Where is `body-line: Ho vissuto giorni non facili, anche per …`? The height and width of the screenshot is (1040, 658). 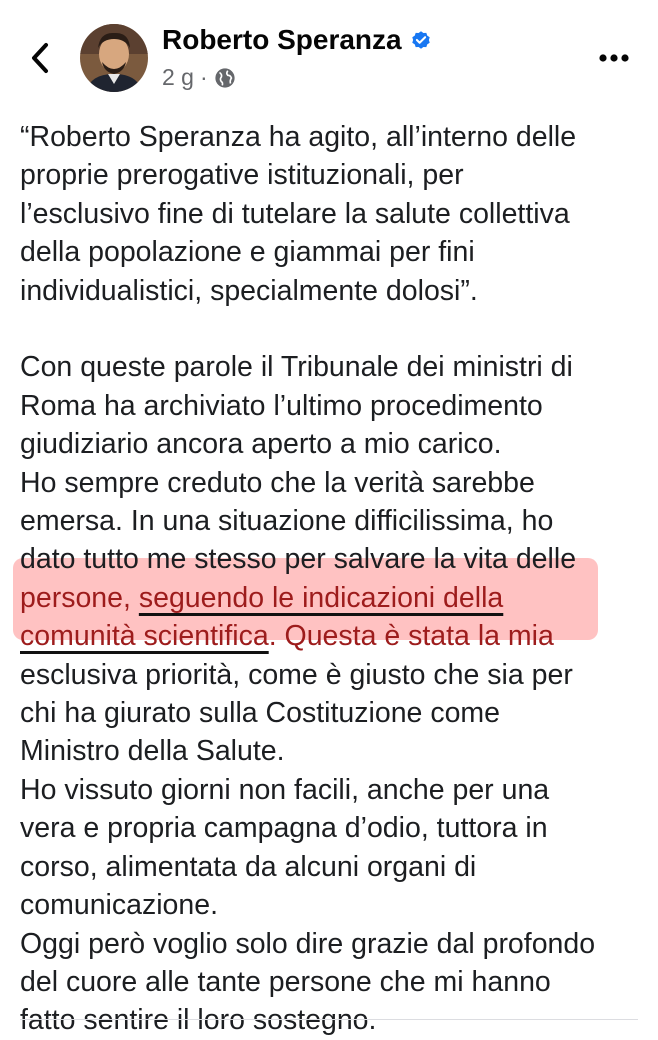 body-line: Ho vissuto giorni non facili, anche per … is located at coordinates (285, 789).